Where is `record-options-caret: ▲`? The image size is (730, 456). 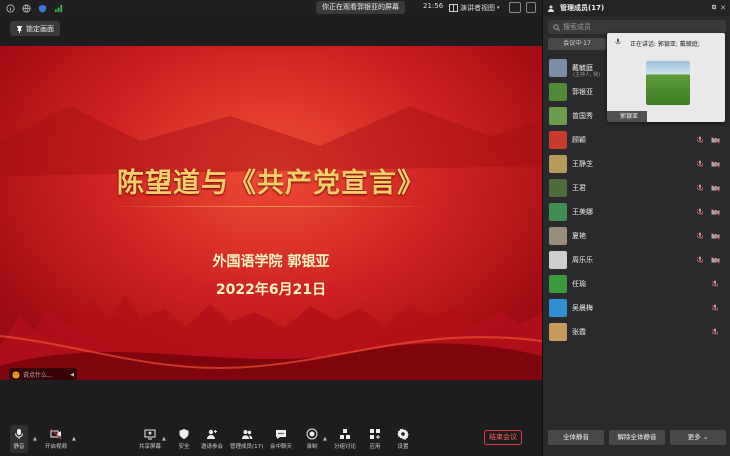
record-options-caret: ▲ is located at coordinates (325, 439).